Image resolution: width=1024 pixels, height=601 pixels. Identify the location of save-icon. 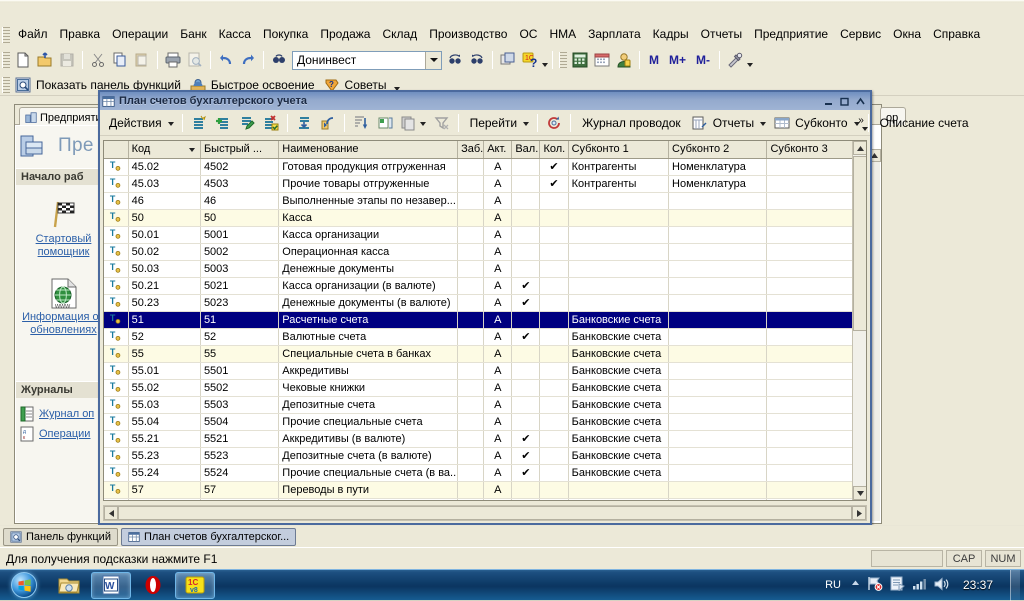
(67, 60).